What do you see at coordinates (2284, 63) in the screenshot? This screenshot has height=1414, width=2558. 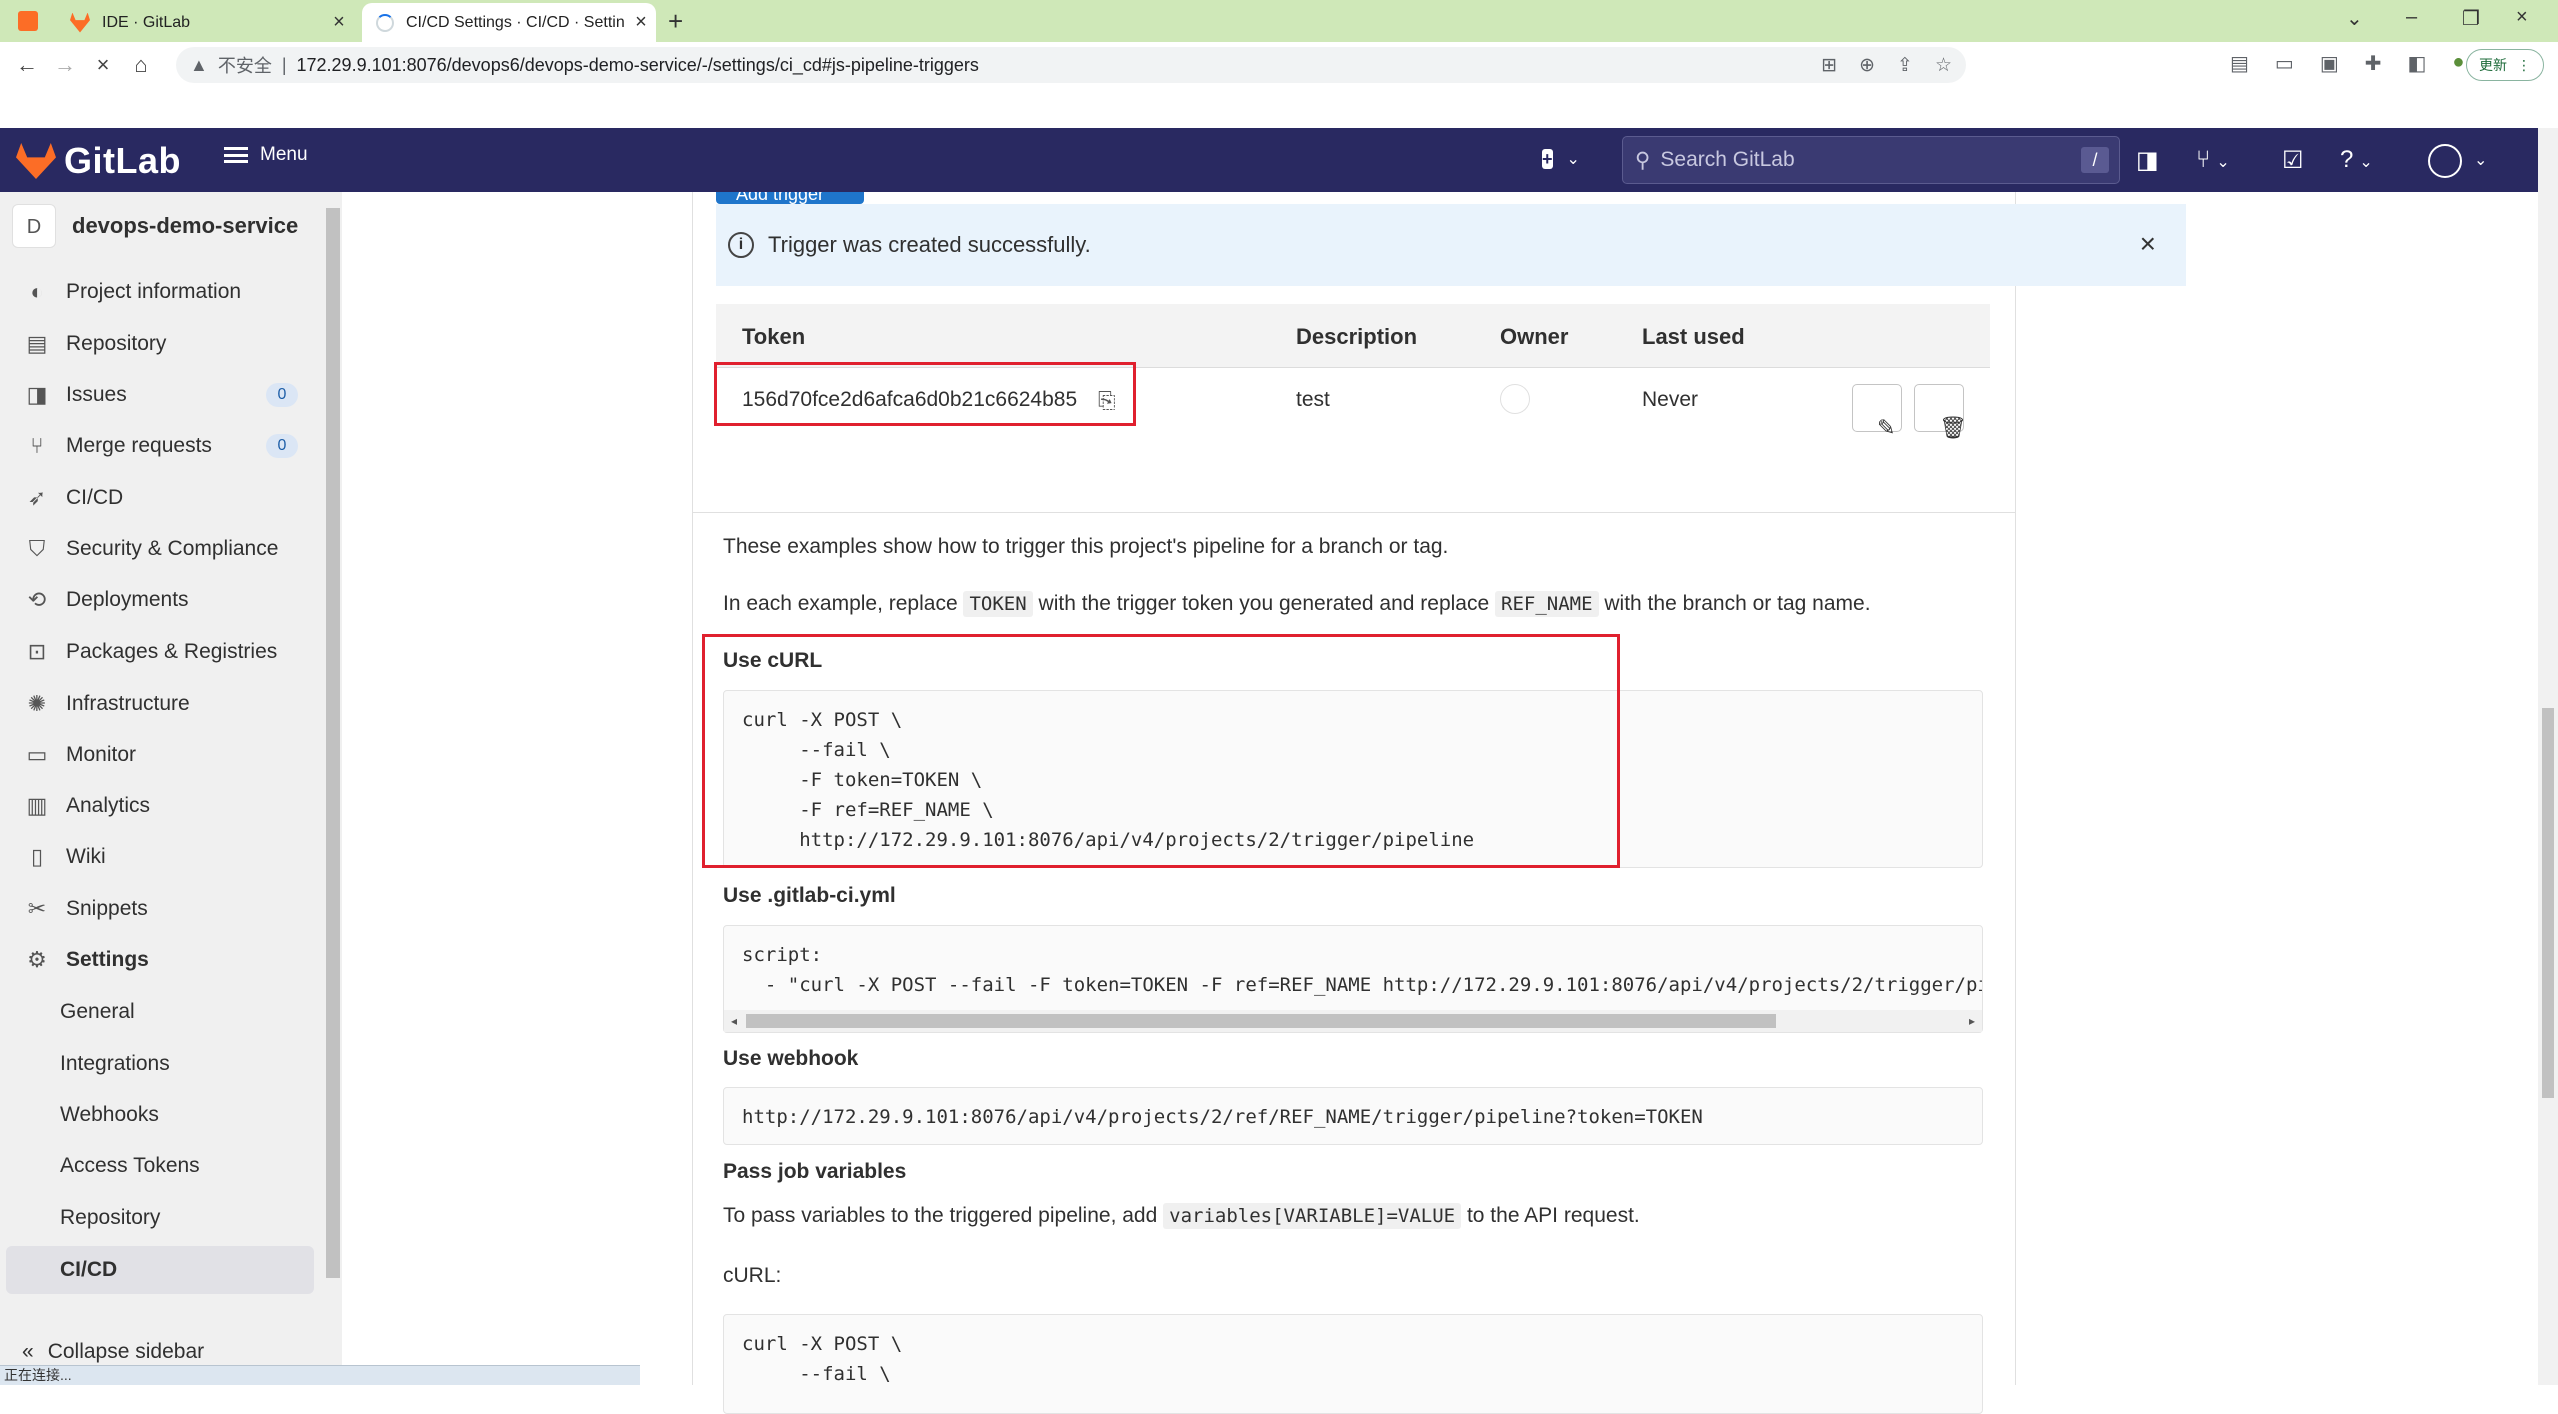 I see `extension-screen-icon: ▭` at bounding box center [2284, 63].